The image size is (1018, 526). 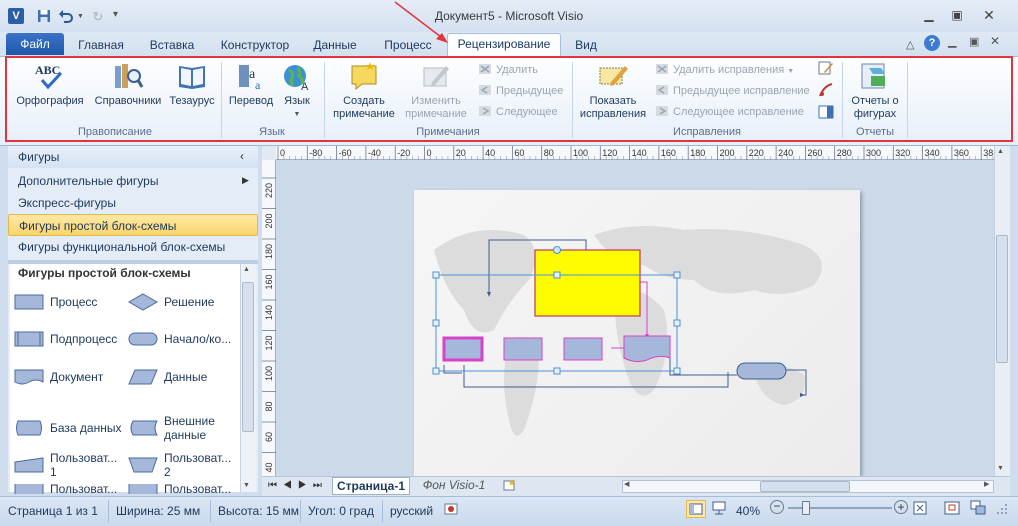 What do you see at coordinates (826, 112) in the screenshot?
I see `reviewing-pane-icon` at bounding box center [826, 112].